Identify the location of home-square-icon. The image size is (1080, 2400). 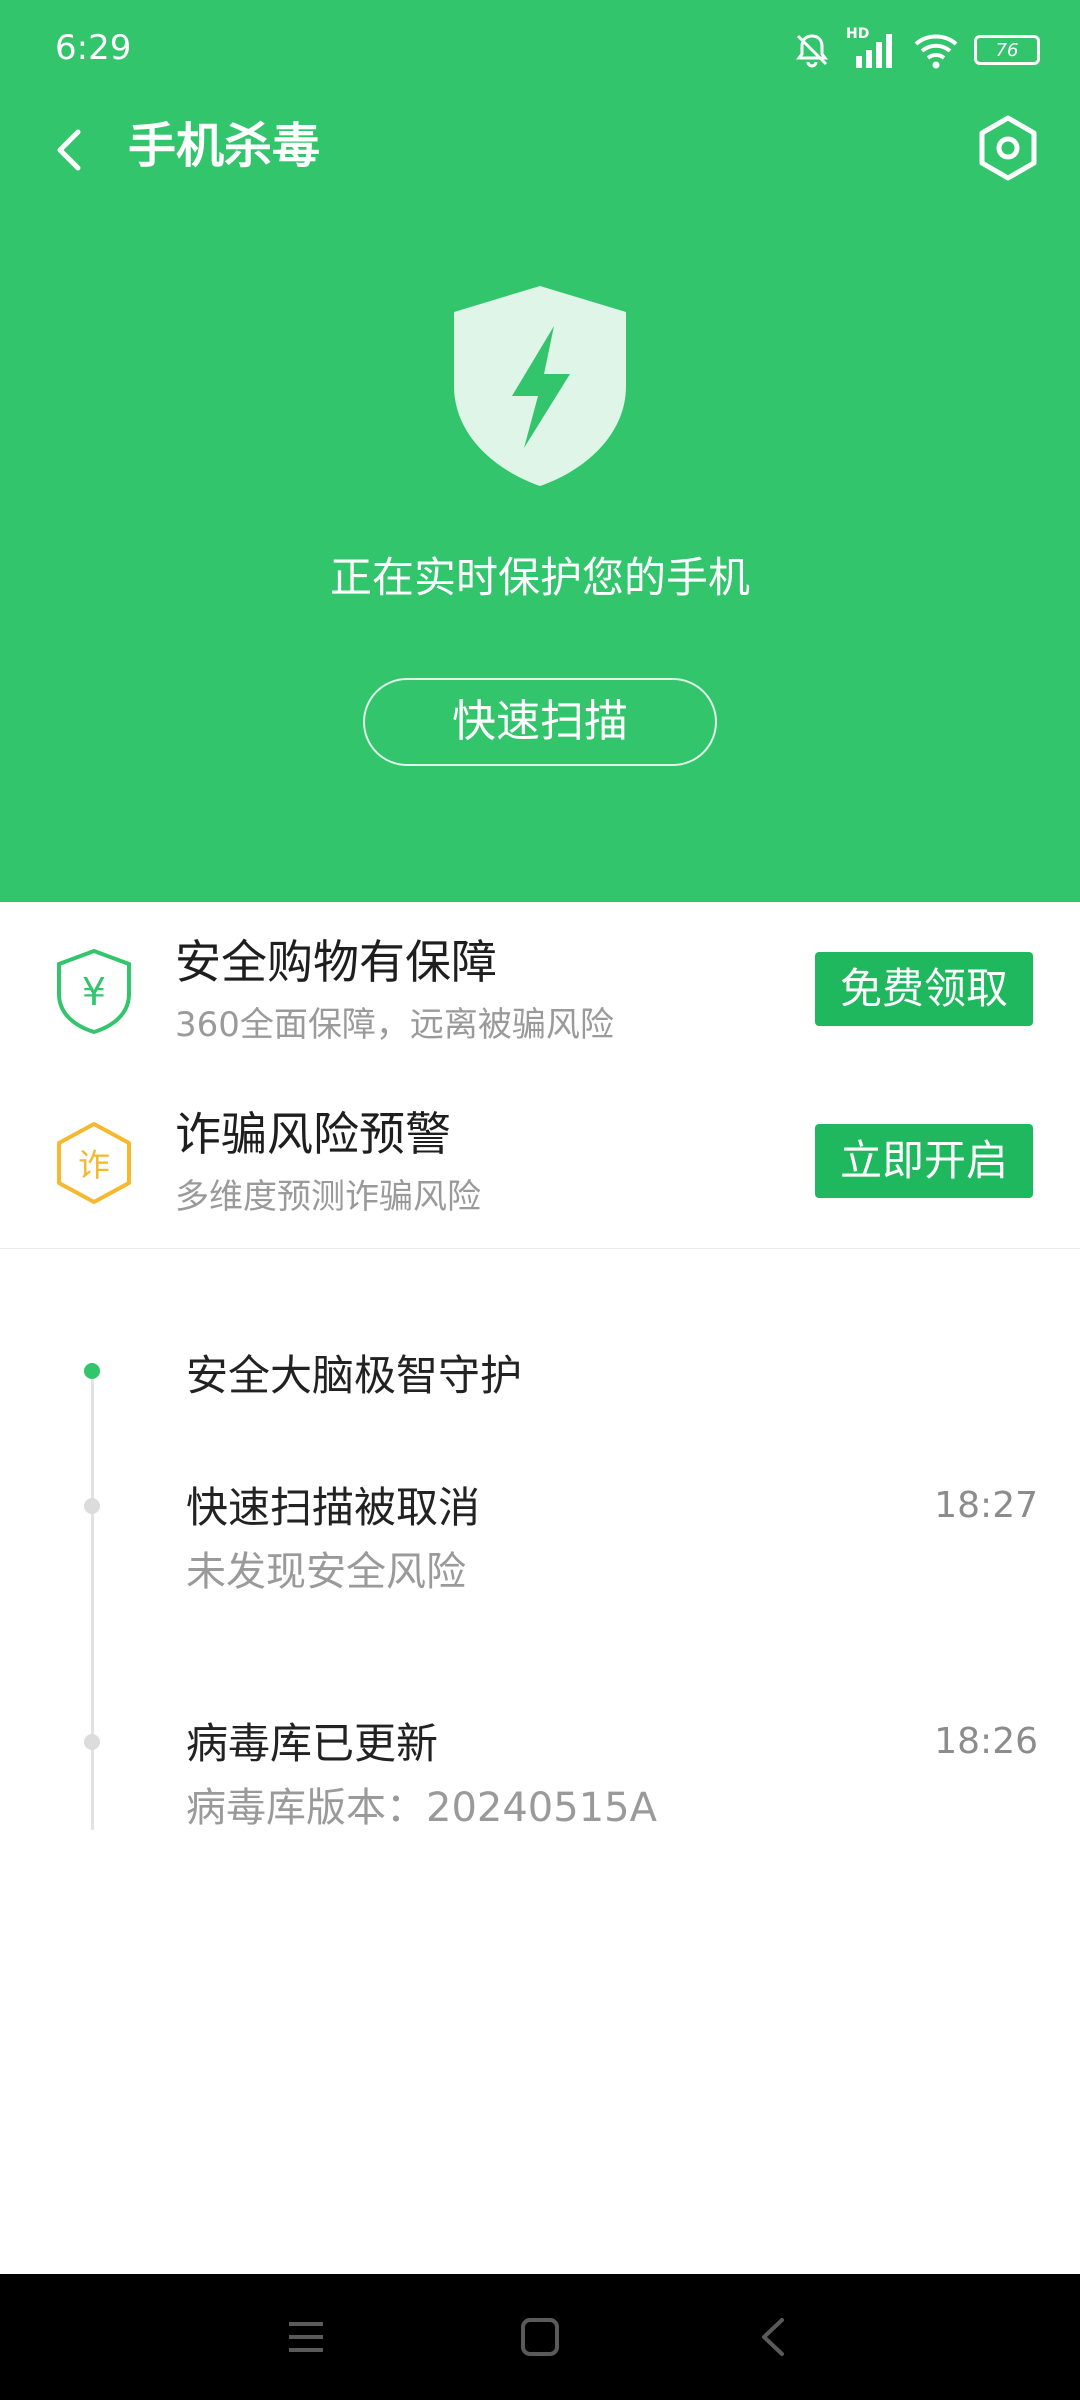
(540, 2337).